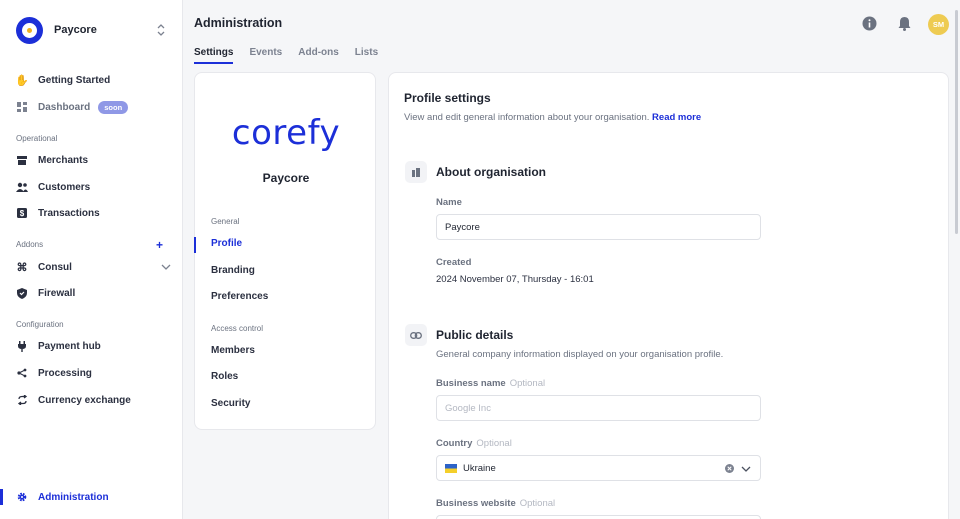 The height and width of the screenshot is (519, 960). What do you see at coordinates (22, 497) in the screenshot?
I see `gear-icon` at bounding box center [22, 497].